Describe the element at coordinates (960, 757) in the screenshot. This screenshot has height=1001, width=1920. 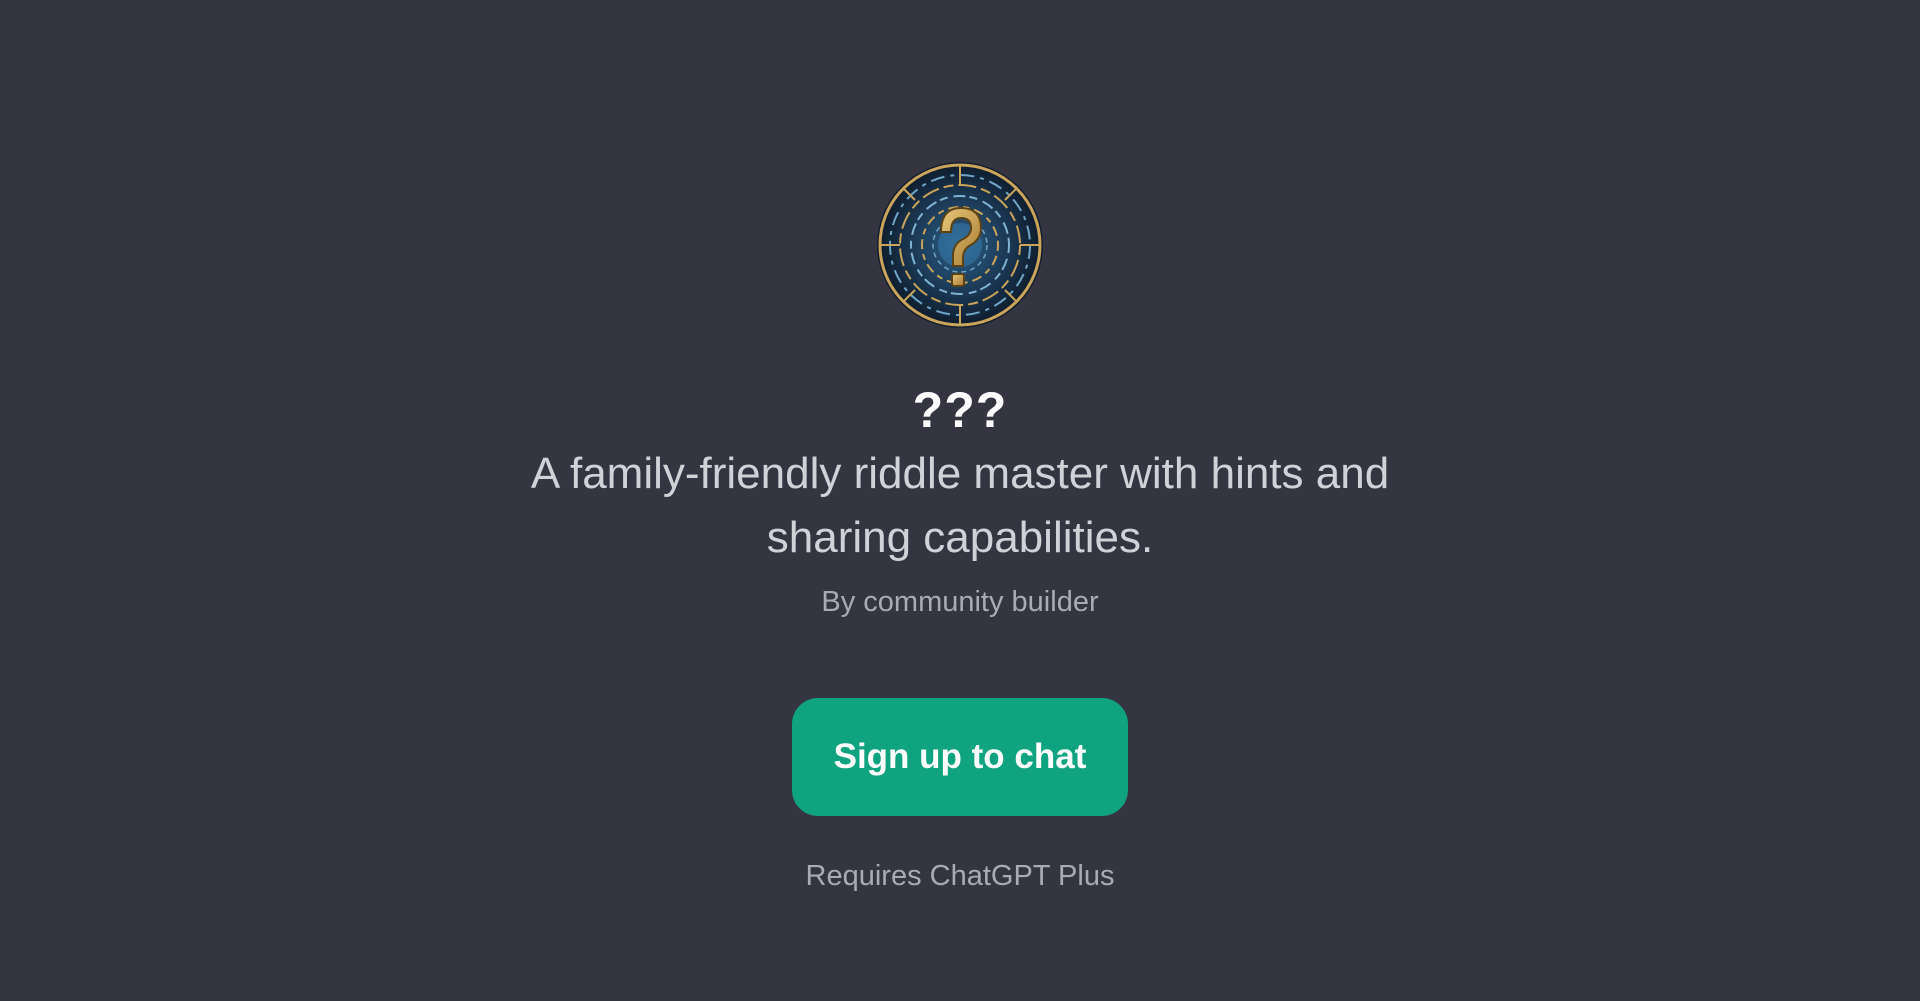
I see `sign-up-to-chat-button: Sign up to chat` at that location.